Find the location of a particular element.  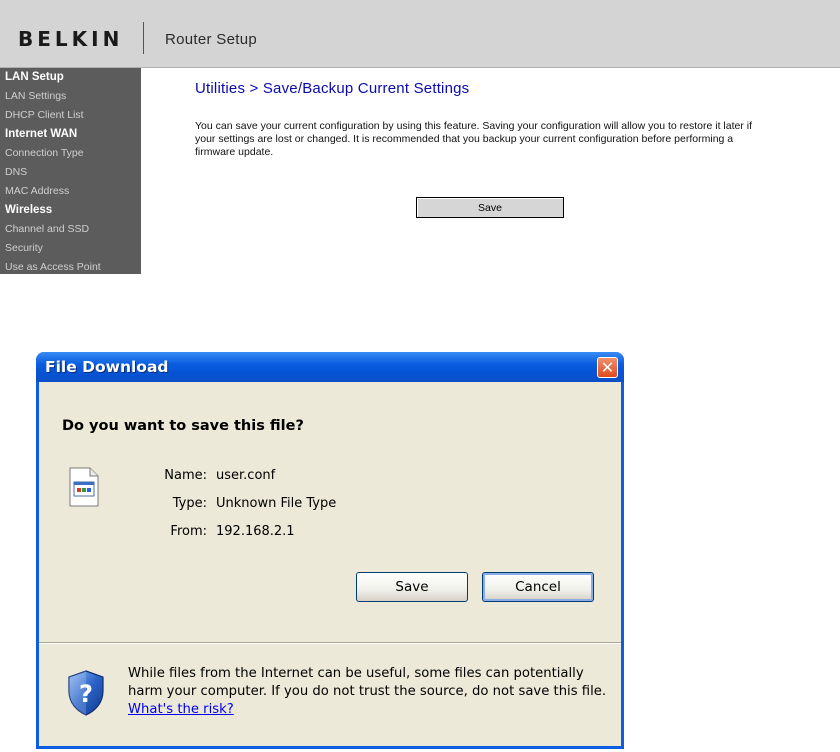

sidebar-item-security: Security is located at coordinates (70, 248).